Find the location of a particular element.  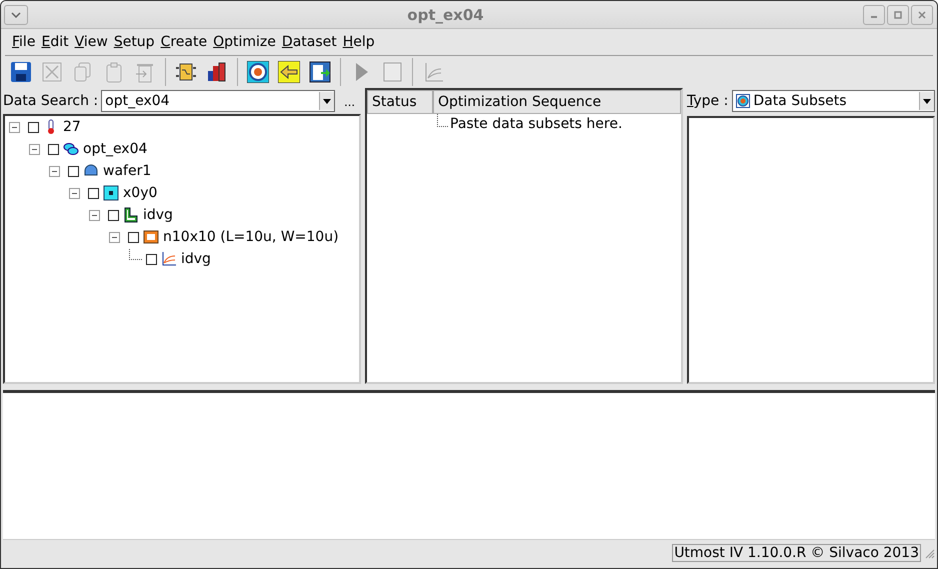

column-header: Optimization Sequence is located at coordinates (557, 102).